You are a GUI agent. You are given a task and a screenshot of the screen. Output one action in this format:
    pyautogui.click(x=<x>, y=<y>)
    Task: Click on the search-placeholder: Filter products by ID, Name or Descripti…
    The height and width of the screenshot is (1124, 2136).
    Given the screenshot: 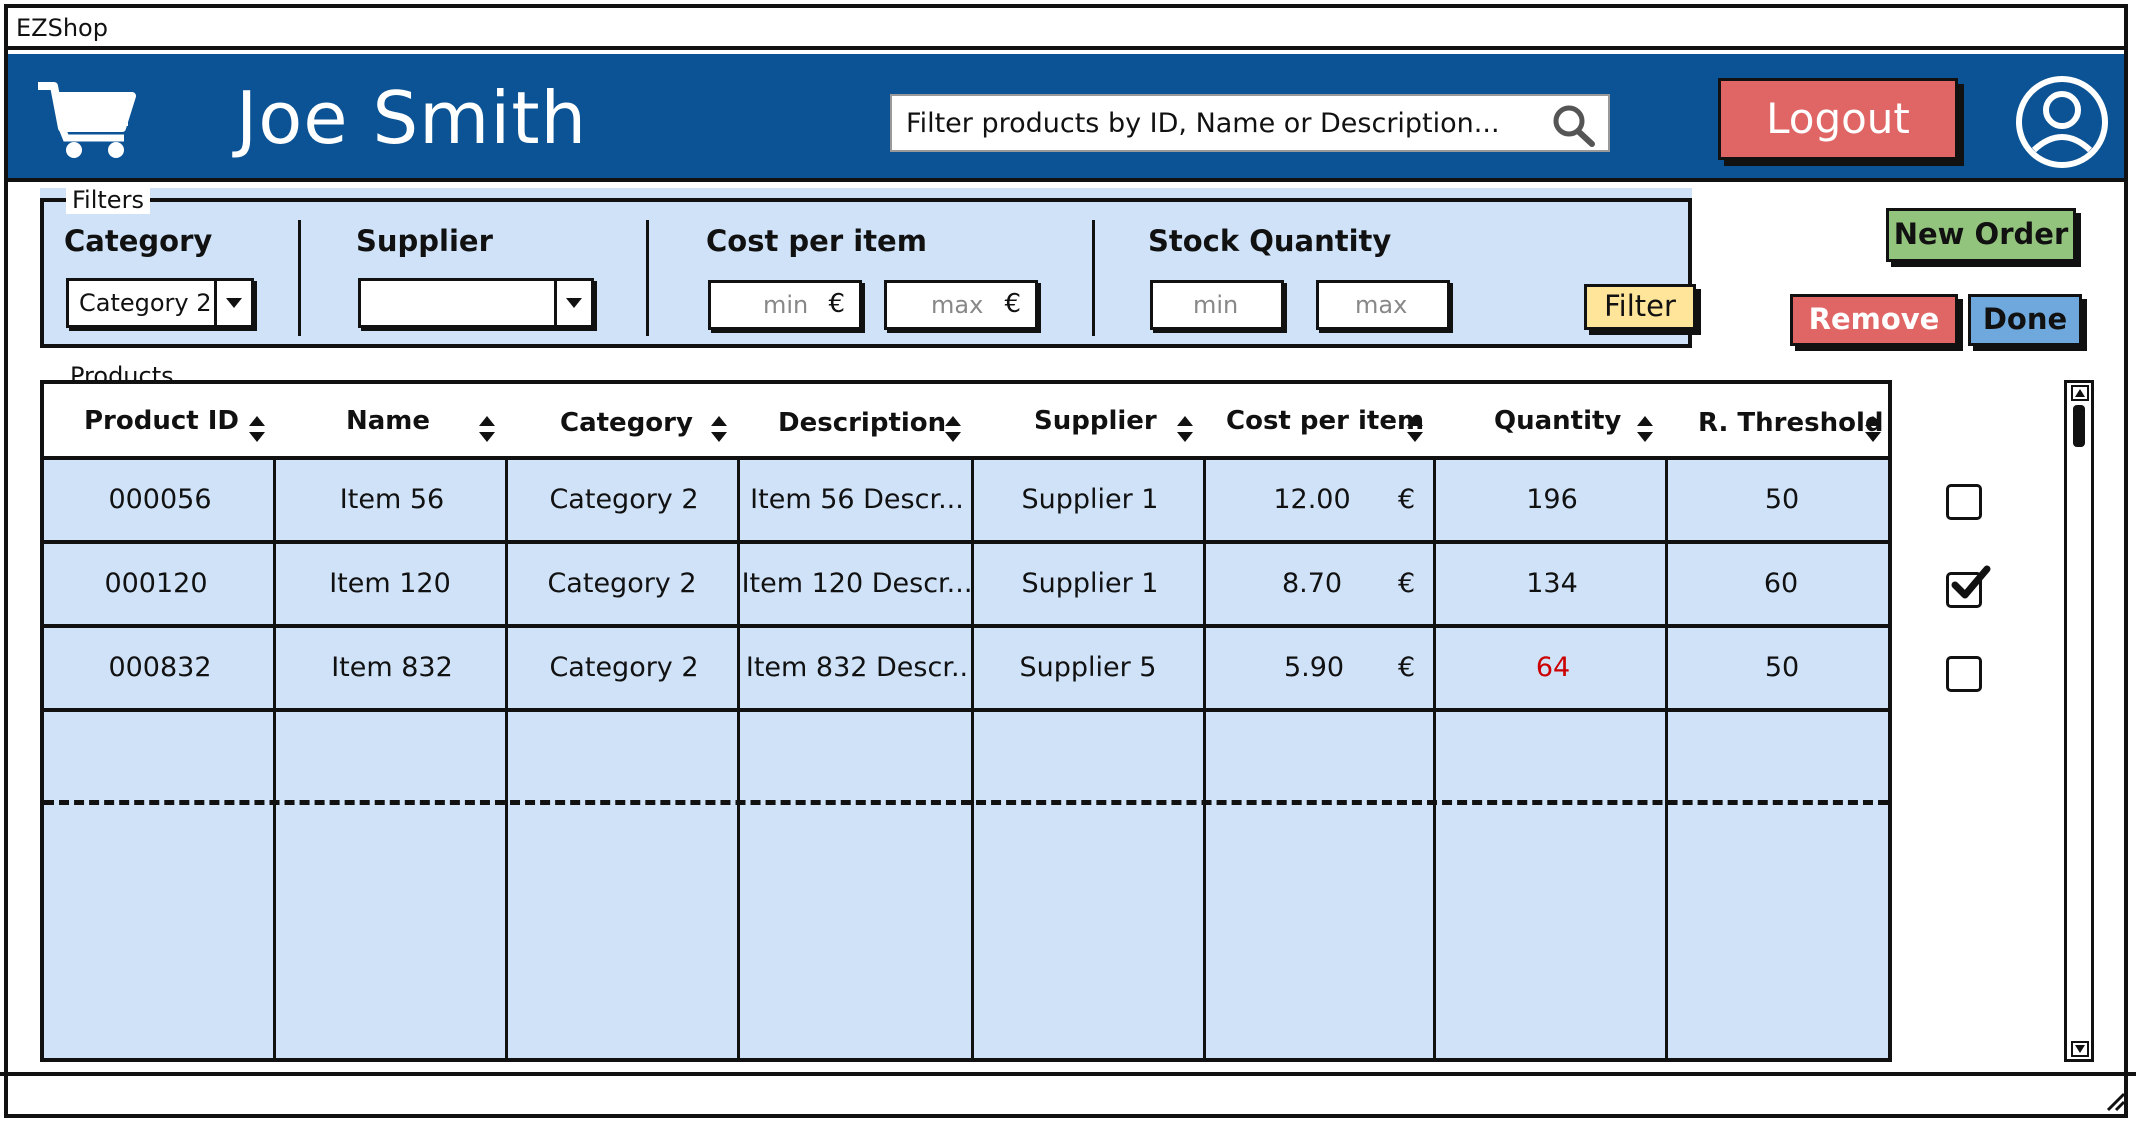 What is the action you would take?
    pyautogui.click(x=1203, y=123)
    